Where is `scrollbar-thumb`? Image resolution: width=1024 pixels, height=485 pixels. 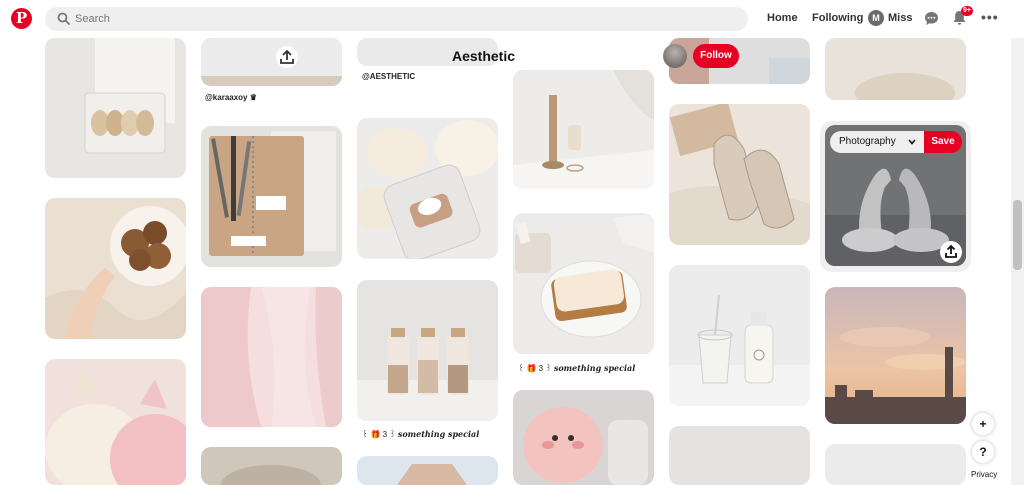 scrollbar-thumb is located at coordinates (1017, 235).